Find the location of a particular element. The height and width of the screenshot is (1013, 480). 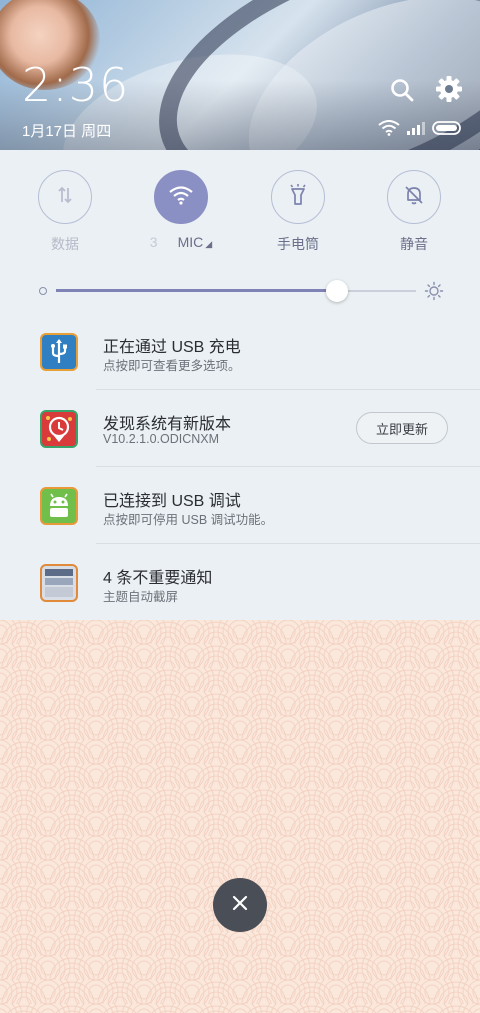

toggle-flashlight: 手电筒 is located at coordinates (298, 212).